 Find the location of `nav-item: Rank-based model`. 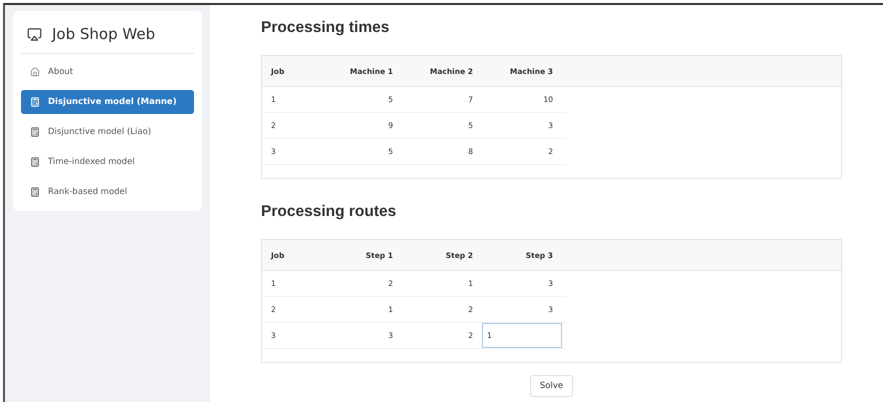

nav-item: Rank-based model is located at coordinates (107, 192).